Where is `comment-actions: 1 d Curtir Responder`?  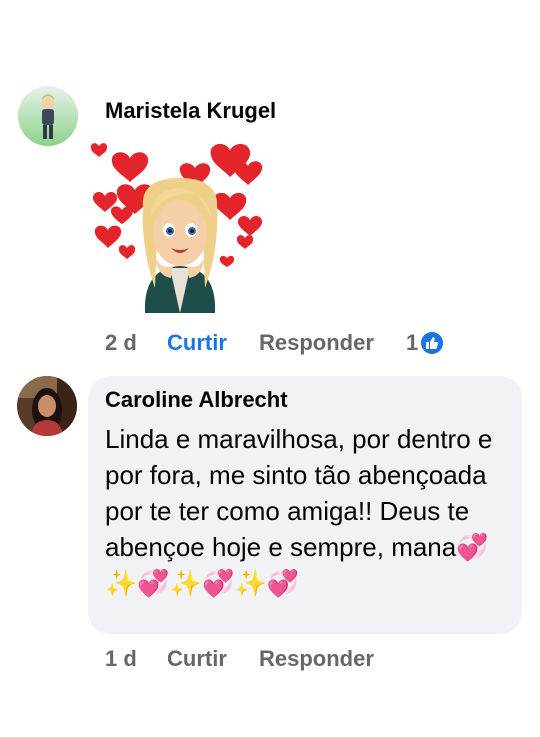 comment-actions: 1 d Curtir Responder is located at coordinates (255, 659).